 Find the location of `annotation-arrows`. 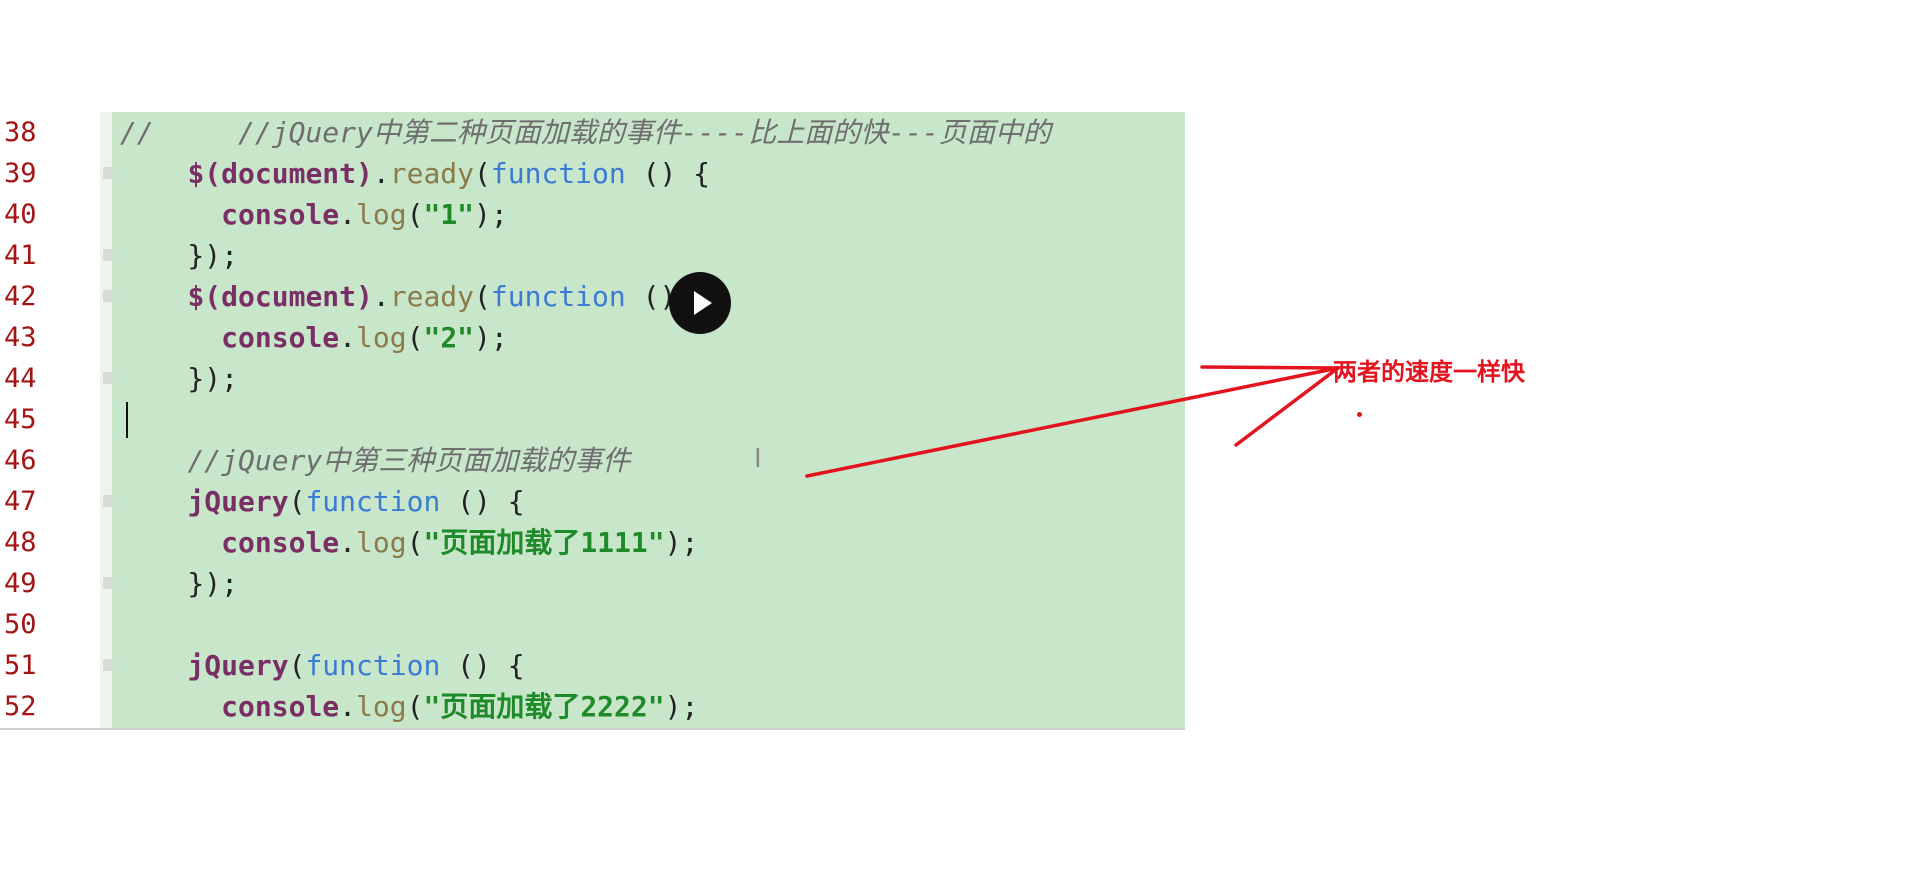

annotation-arrows is located at coordinates (1072, 421).